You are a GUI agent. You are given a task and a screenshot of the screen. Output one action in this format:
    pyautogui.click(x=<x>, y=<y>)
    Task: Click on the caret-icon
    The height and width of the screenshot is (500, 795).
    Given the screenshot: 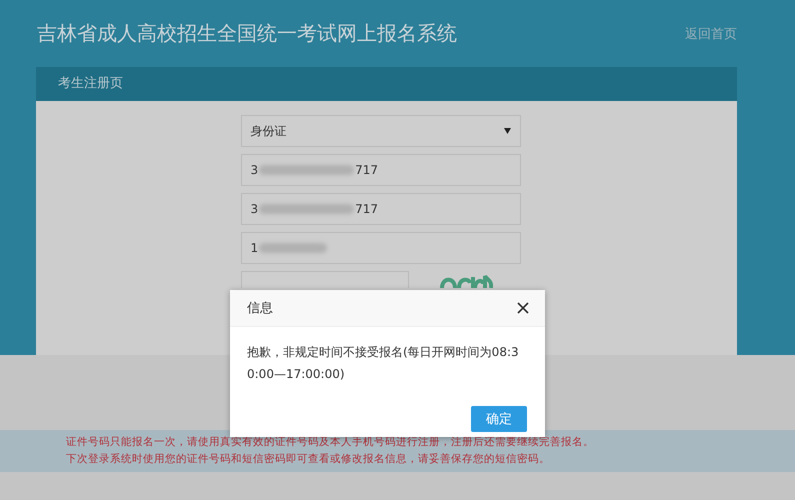 What is the action you would take?
    pyautogui.click(x=507, y=131)
    